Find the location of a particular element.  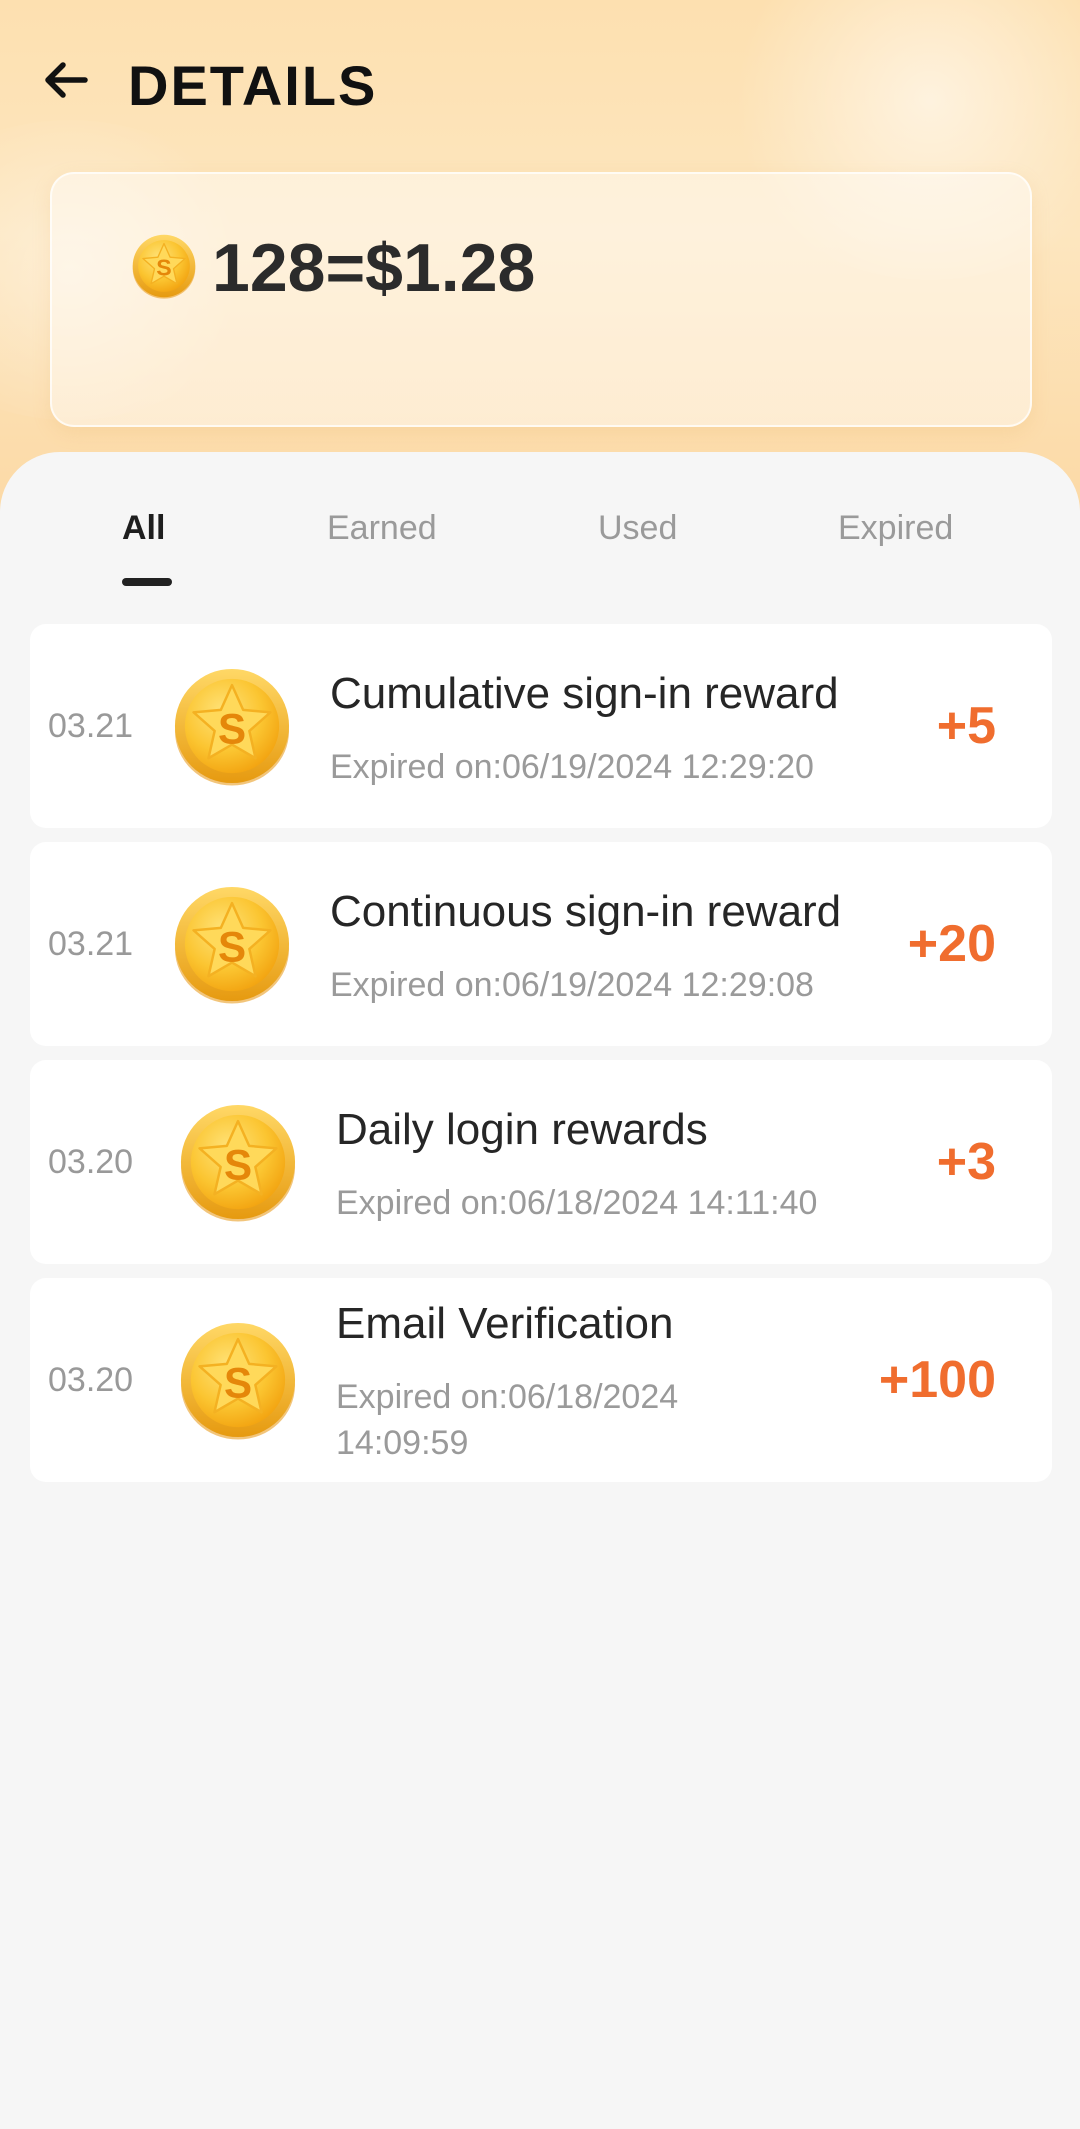

record-points: +20 is located at coordinates (951, 944).